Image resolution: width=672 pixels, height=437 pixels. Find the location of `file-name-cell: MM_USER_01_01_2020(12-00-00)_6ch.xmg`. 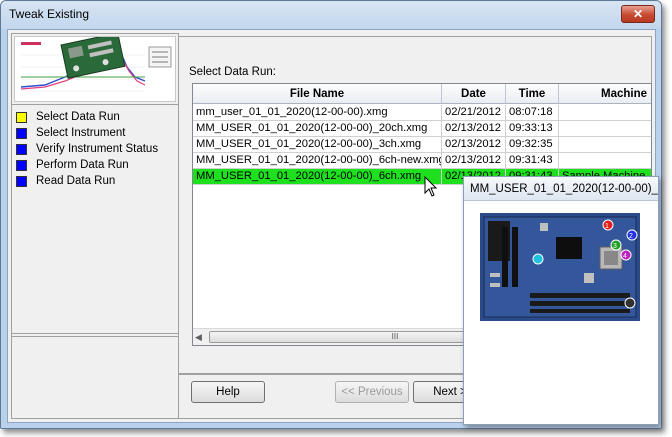

file-name-cell: MM_USER_01_01_2020(12-00-00)_6ch.xmg is located at coordinates (317, 177).